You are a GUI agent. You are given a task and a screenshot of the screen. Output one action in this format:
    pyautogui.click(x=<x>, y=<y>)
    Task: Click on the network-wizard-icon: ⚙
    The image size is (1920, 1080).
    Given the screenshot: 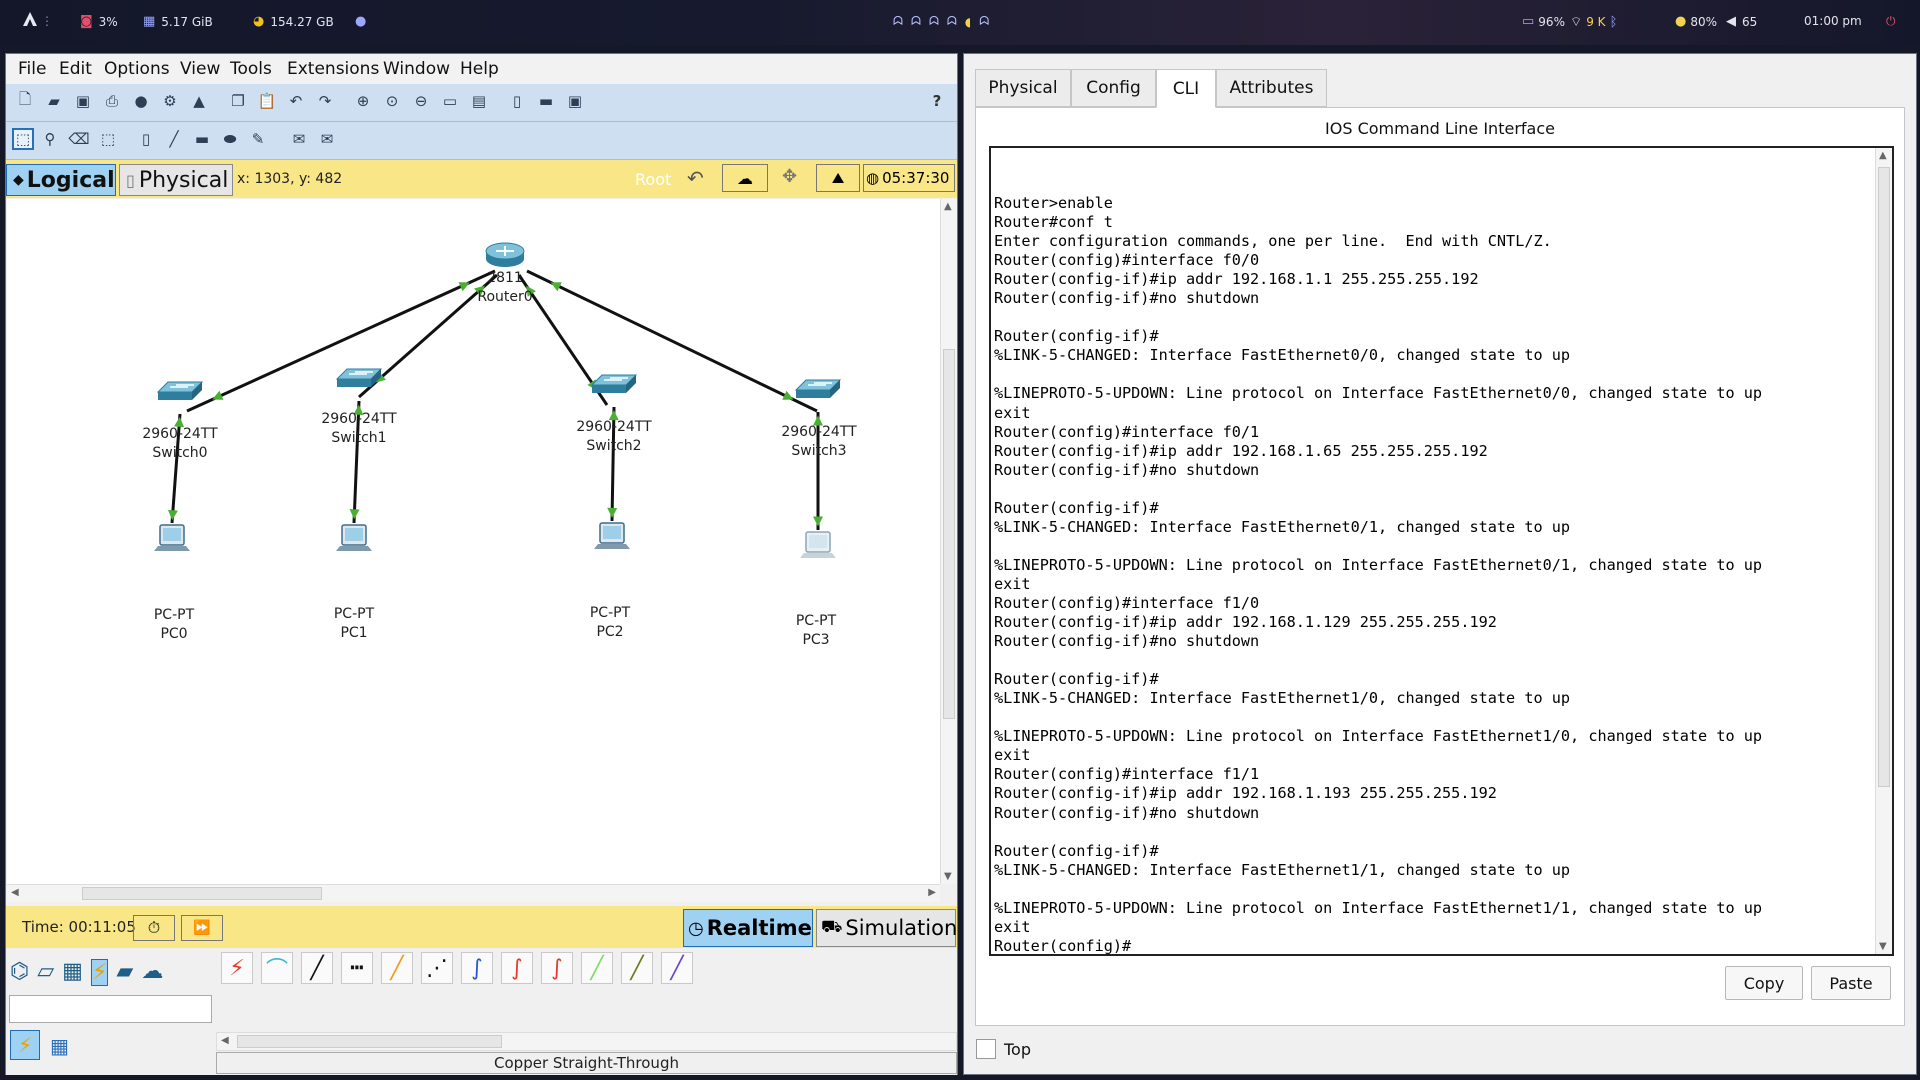 What is the action you would take?
    pyautogui.click(x=170, y=101)
    